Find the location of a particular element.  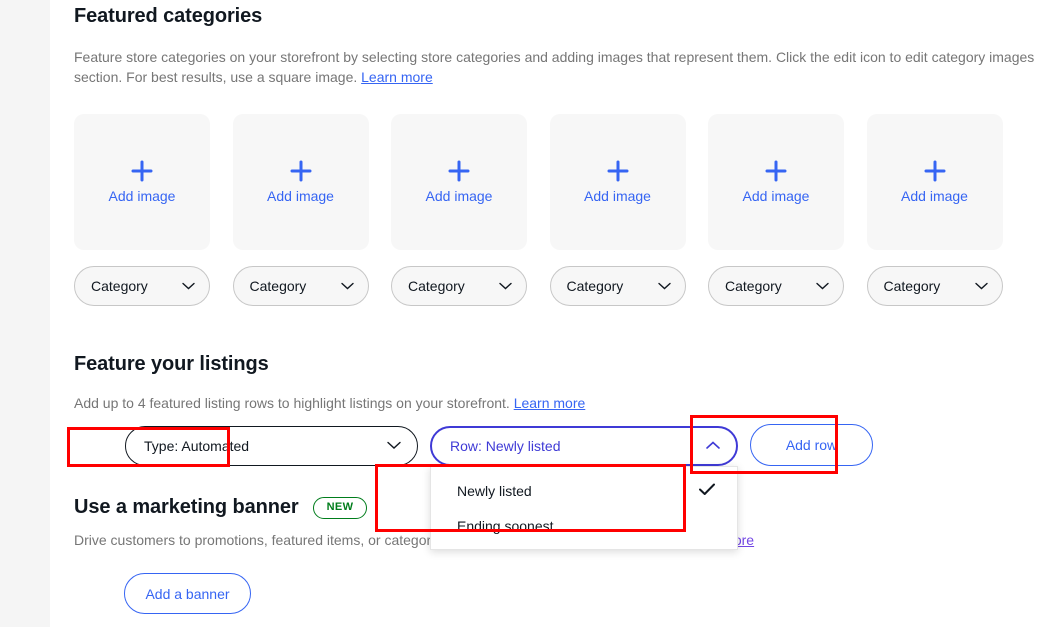

chevron-up-icon is located at coordinates (713, 446).